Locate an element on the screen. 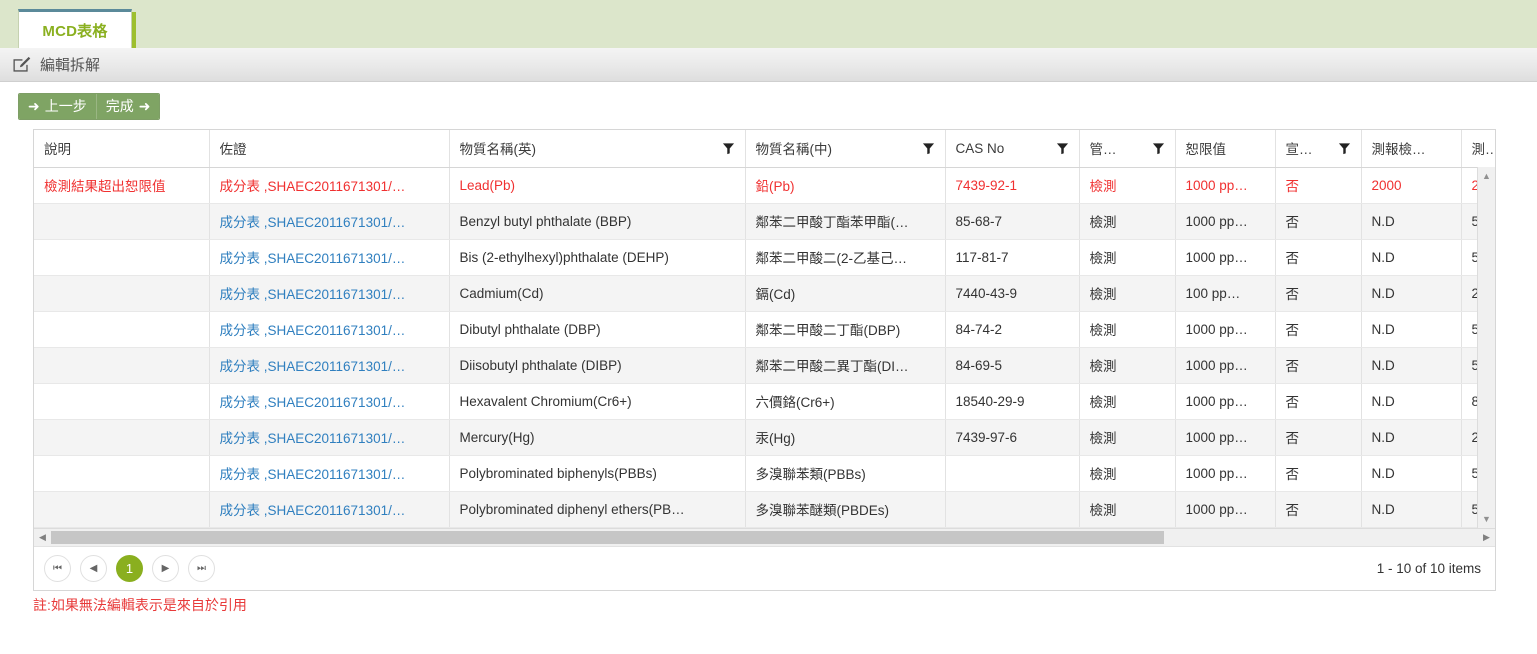  pager-next-button: ▶ is located at coordinates (165, 568).